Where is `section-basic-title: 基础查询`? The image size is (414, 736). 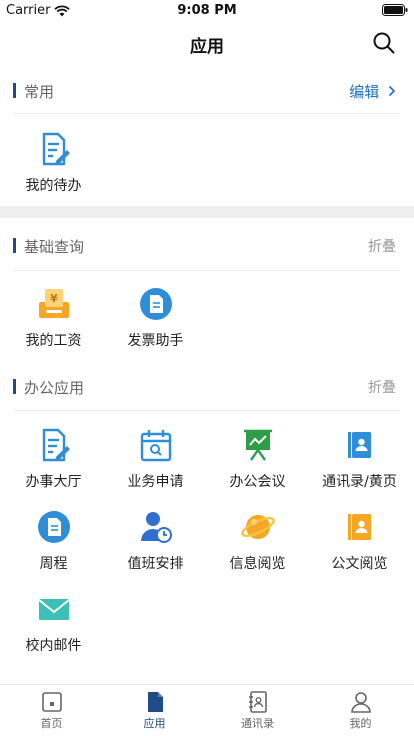
section-basic-title: 基础查询 is located at coordinates (54, 247).